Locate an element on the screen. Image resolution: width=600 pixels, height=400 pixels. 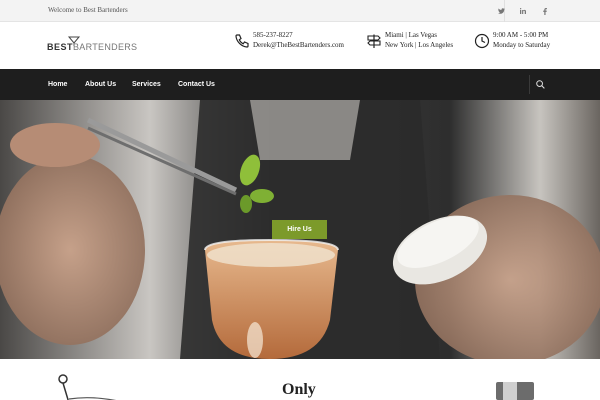
search-button is located at coordinates (540, 84).